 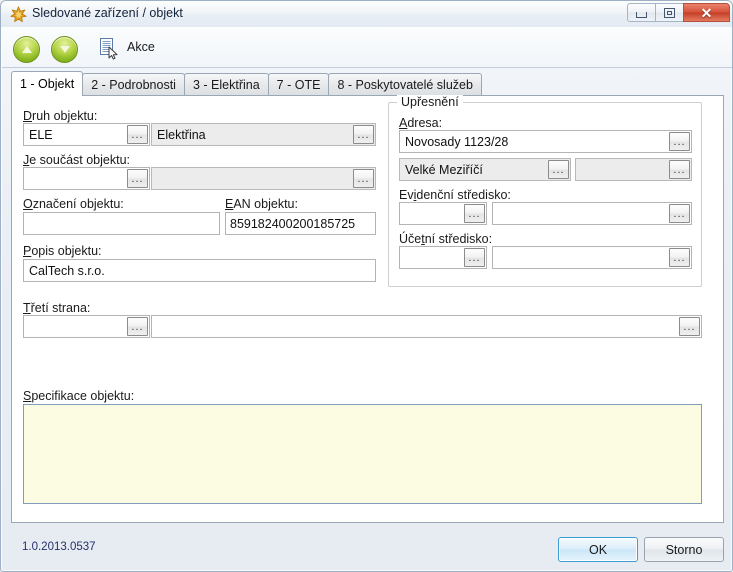 I want to click on down-arrow-icon, so click(x=64, y=49).